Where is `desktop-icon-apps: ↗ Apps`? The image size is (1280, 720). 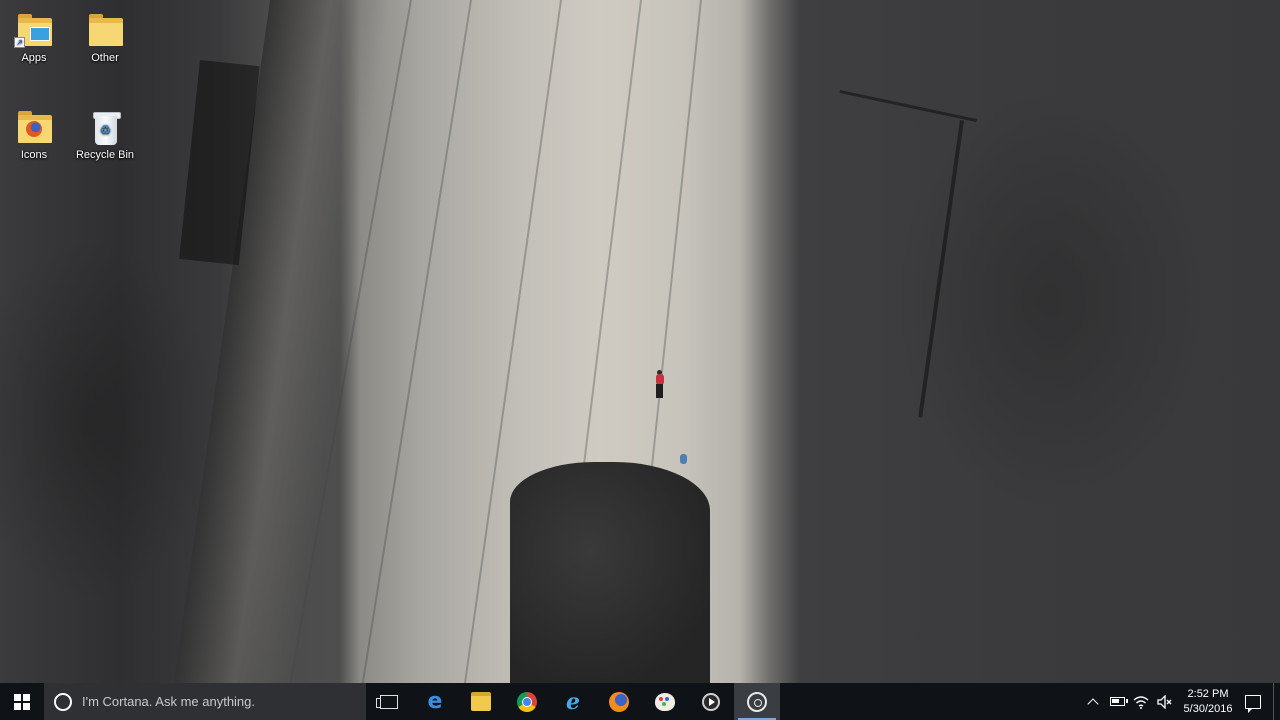 desktop-icon-apps: ↗ Apps is located at coordinates (35, 37).